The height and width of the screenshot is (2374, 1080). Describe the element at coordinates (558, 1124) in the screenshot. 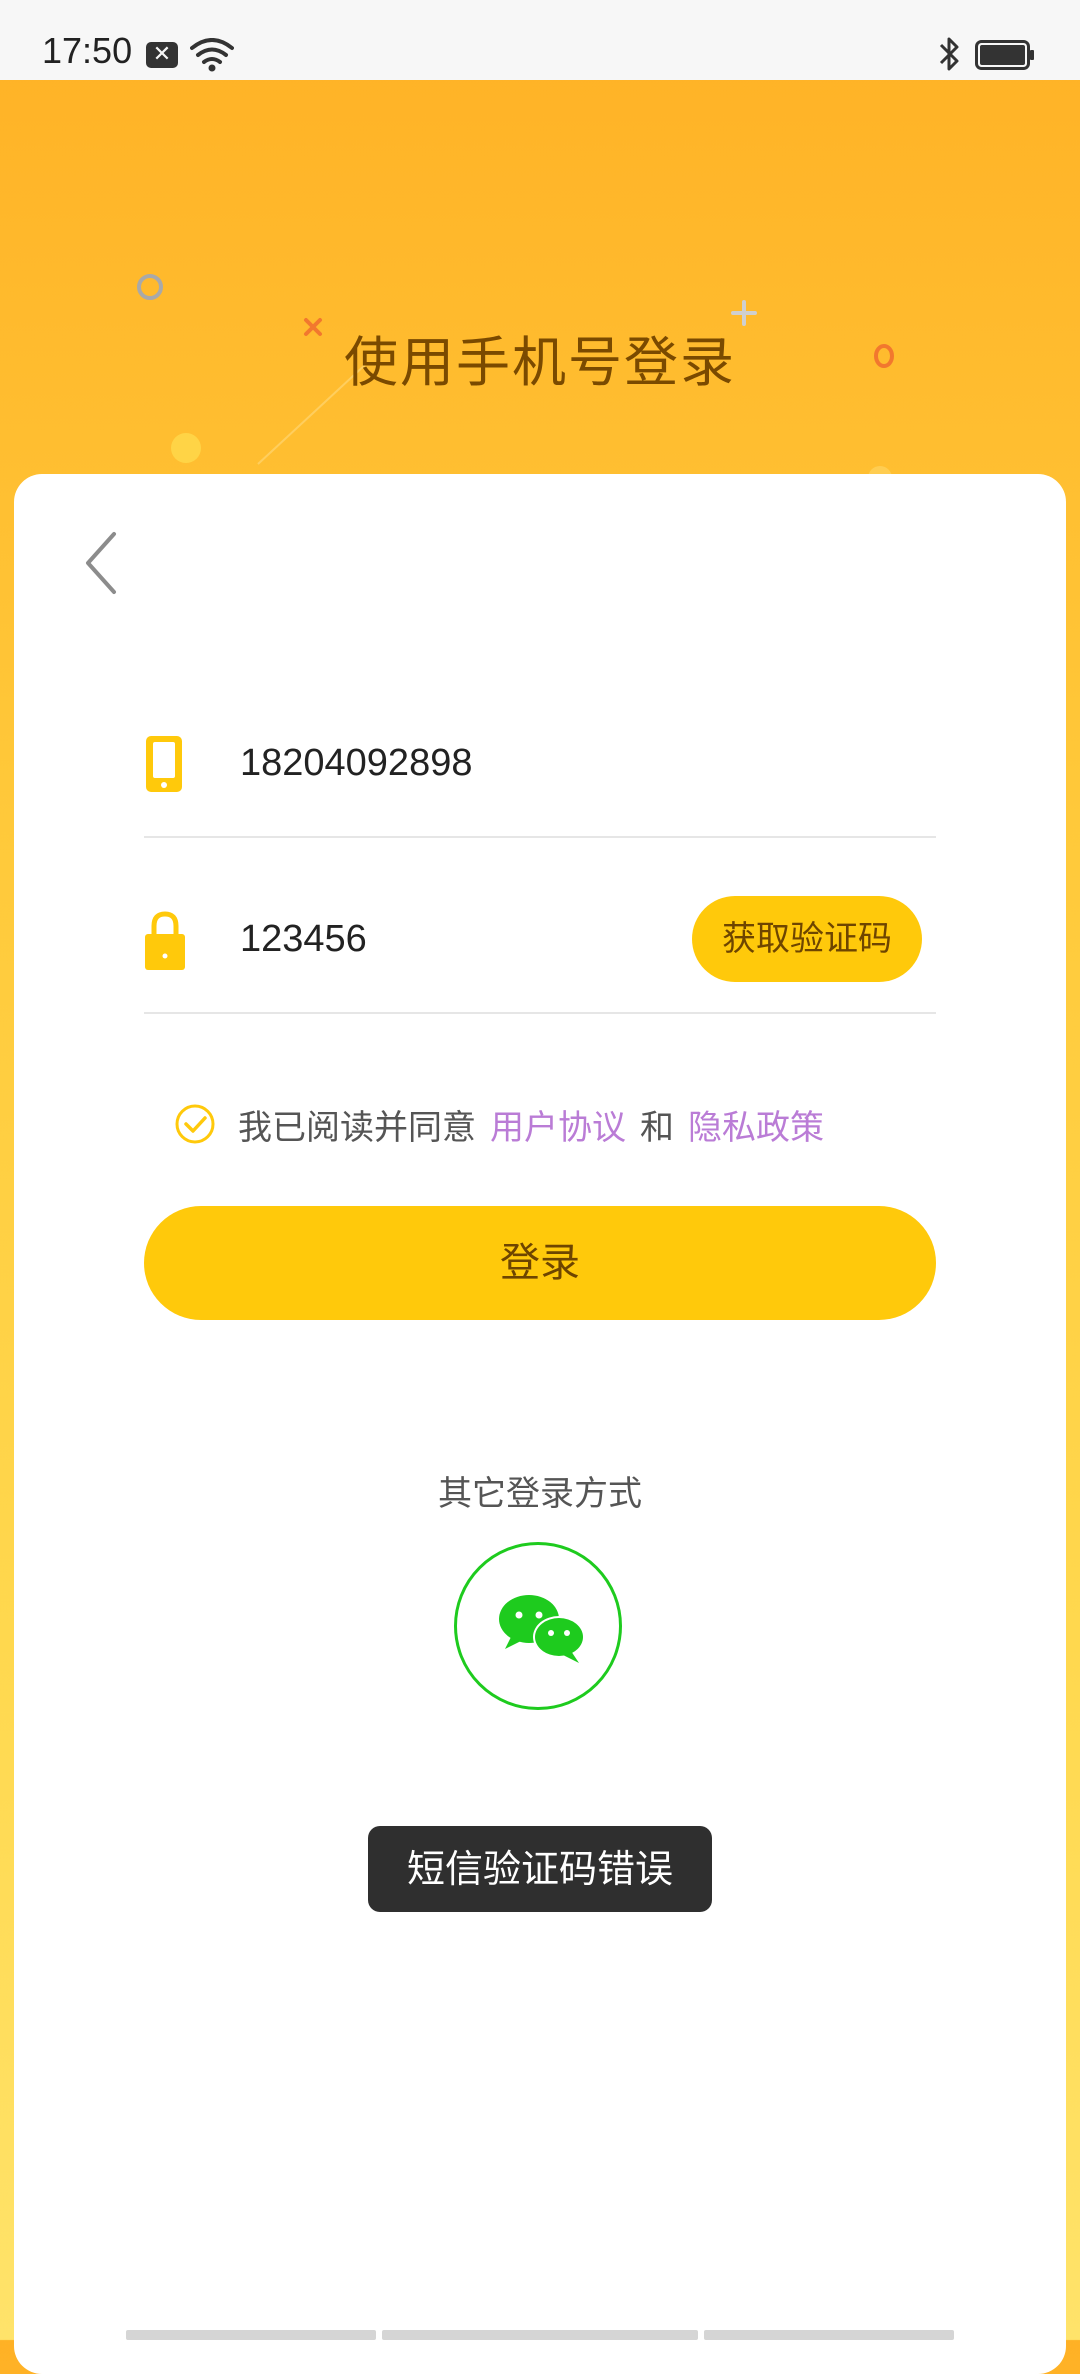

I see `user-agreement-link: 用户协议` at that location.